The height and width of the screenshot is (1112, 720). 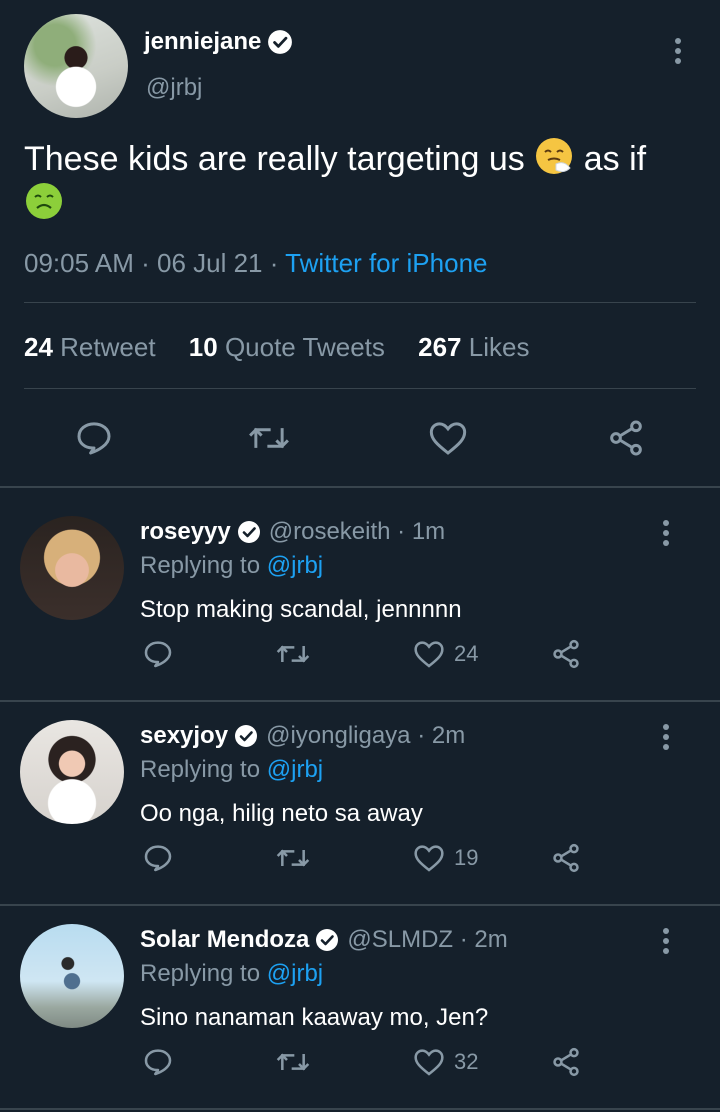 What do you see at coordinates (466, 857) in the screenshot?
I see `like-count: 19` at bounding box center [466, 857].